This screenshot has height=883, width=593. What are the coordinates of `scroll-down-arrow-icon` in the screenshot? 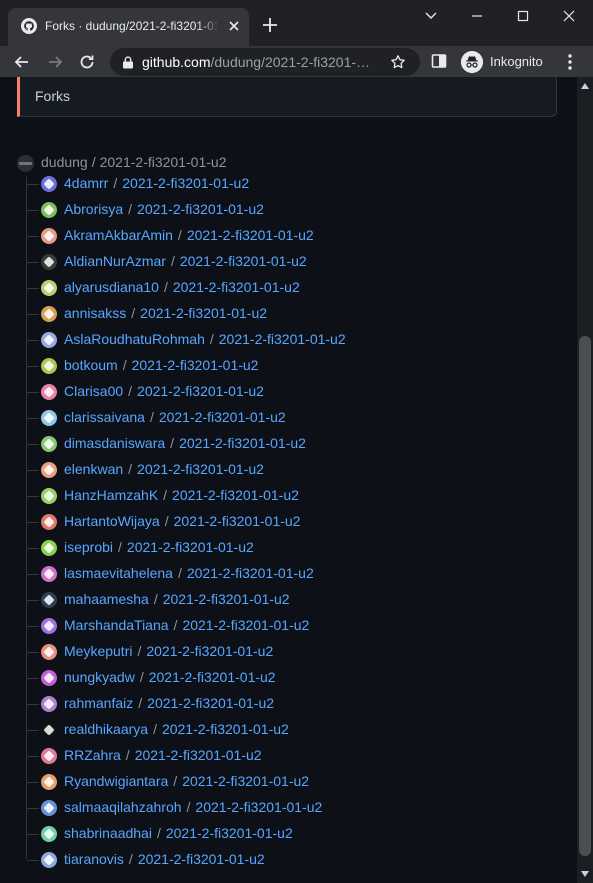 It's located at (585, 874).